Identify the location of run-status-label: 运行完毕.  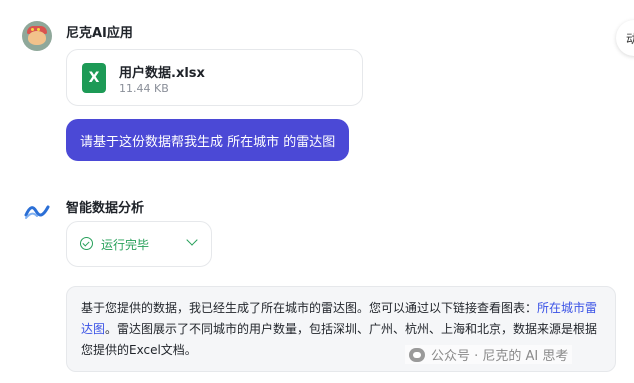
(125, 245).